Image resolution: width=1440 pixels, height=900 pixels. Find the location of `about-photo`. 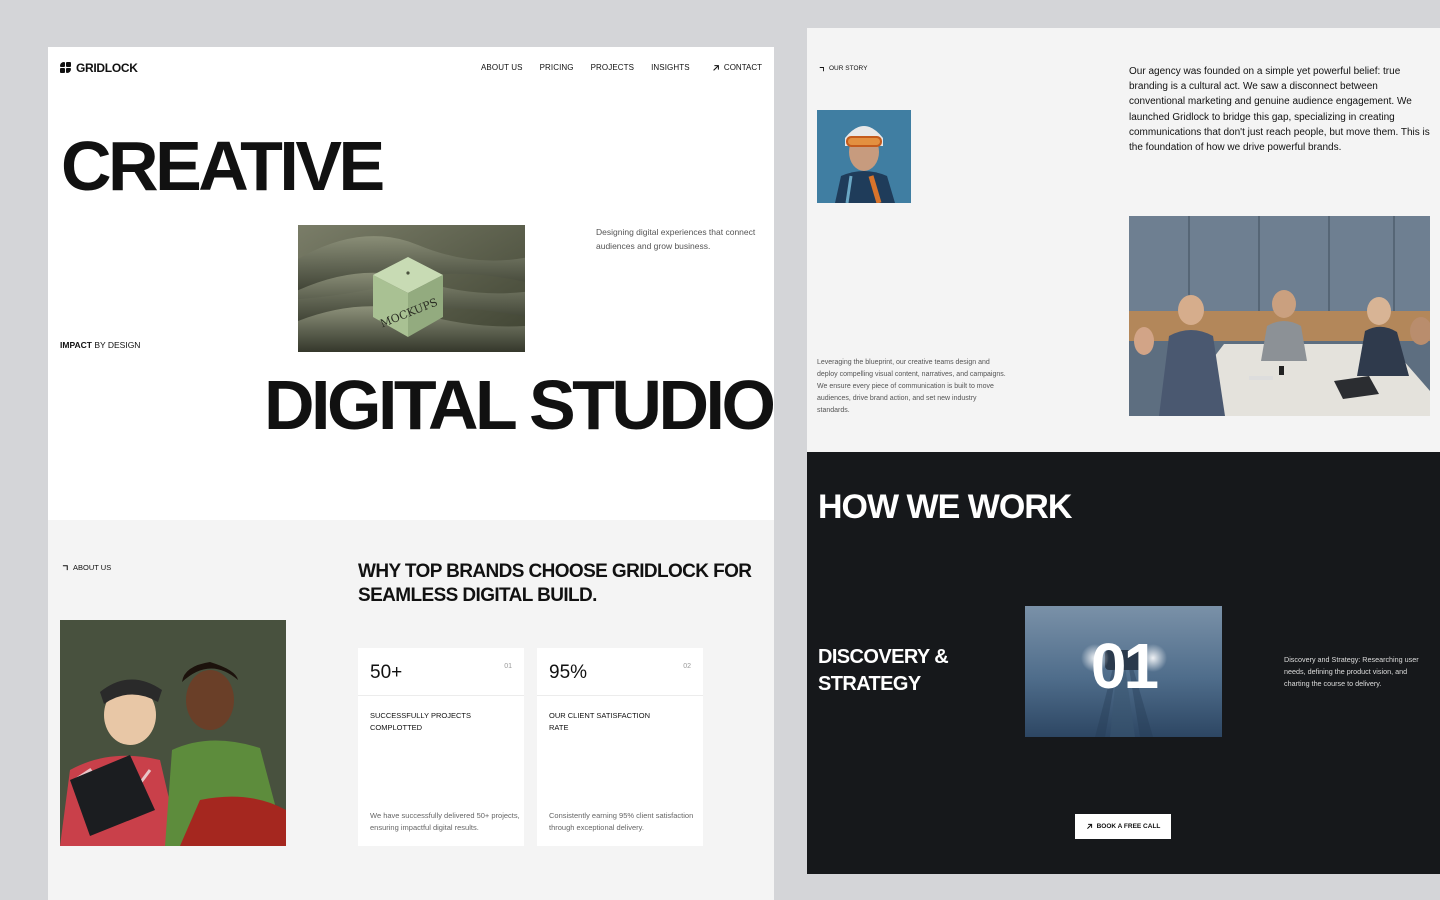

about-photo is located at coordinates (173, 733).